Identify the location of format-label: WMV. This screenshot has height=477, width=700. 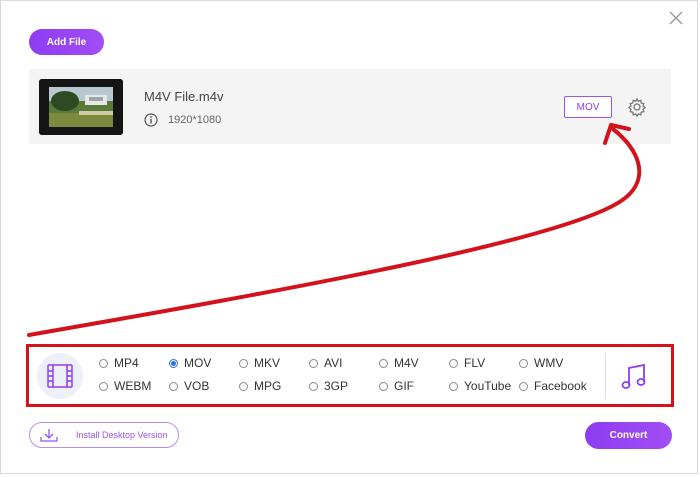
(549, 363).